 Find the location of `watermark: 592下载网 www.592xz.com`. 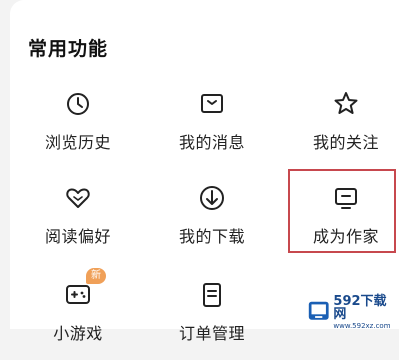

watermark: 592下载网 www.592xz.com is located at coordinates (350, 311).